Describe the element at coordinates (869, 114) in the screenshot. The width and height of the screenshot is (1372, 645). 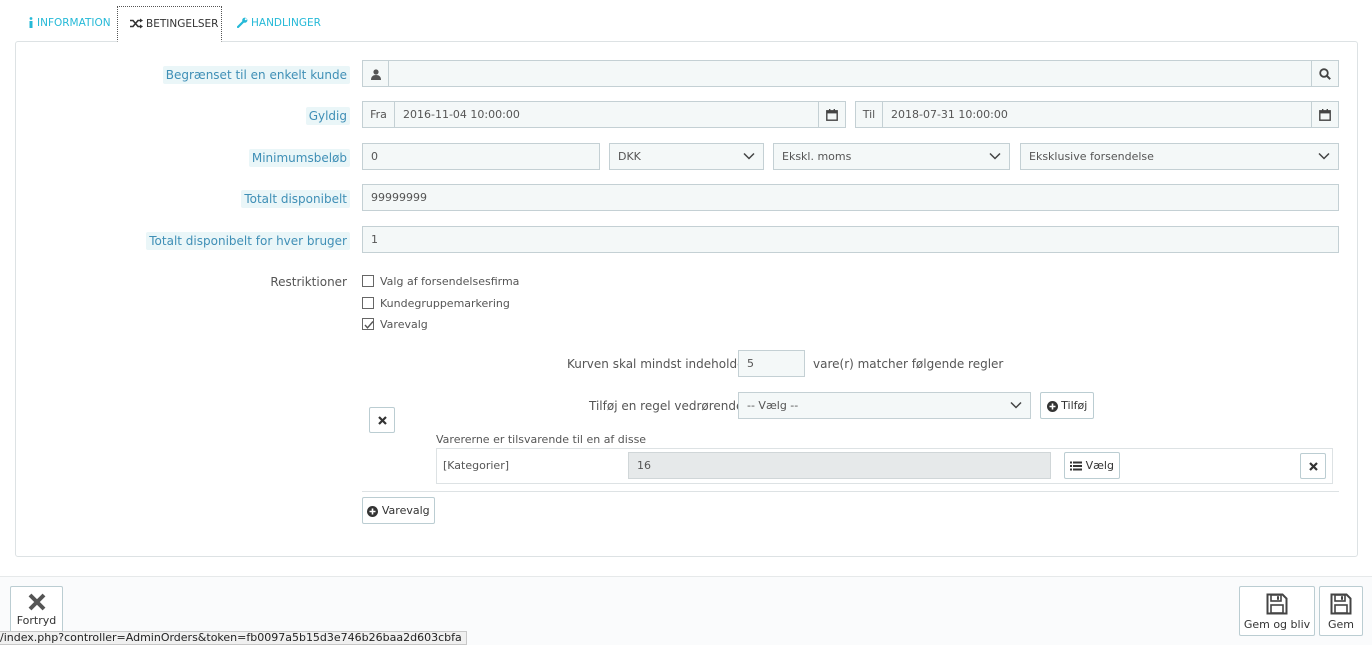
I see `to-addon: Til` at that location.